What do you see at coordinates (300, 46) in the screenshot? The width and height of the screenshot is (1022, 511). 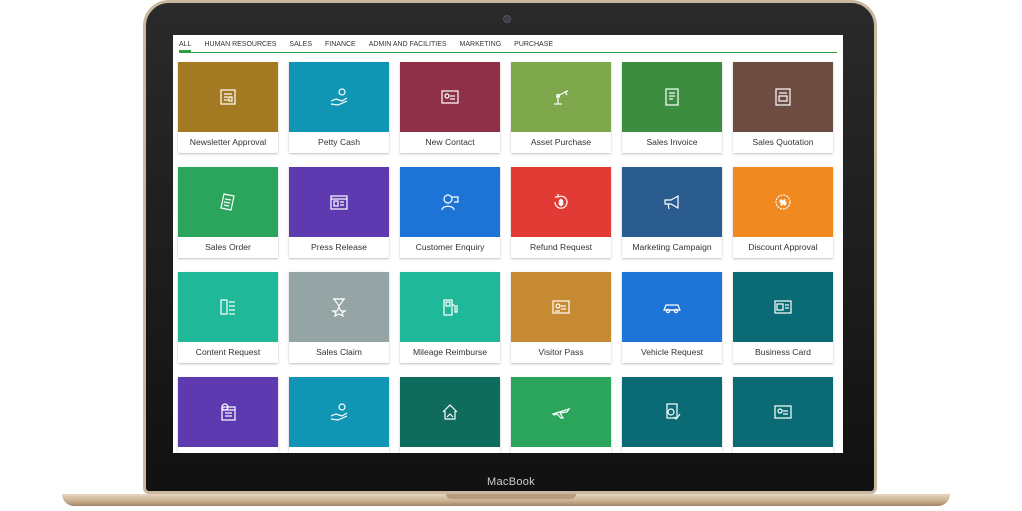 I see `tab-sales: SALES` at bounding box center [300, 46].